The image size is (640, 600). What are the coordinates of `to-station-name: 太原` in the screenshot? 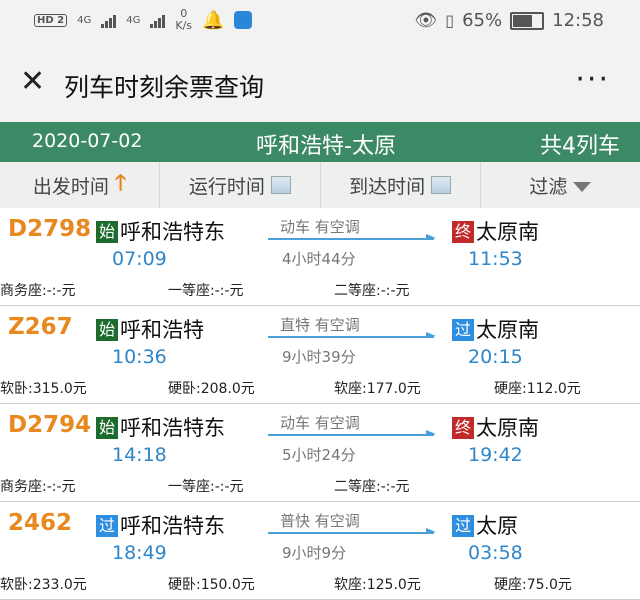 It's located at (497, 526).